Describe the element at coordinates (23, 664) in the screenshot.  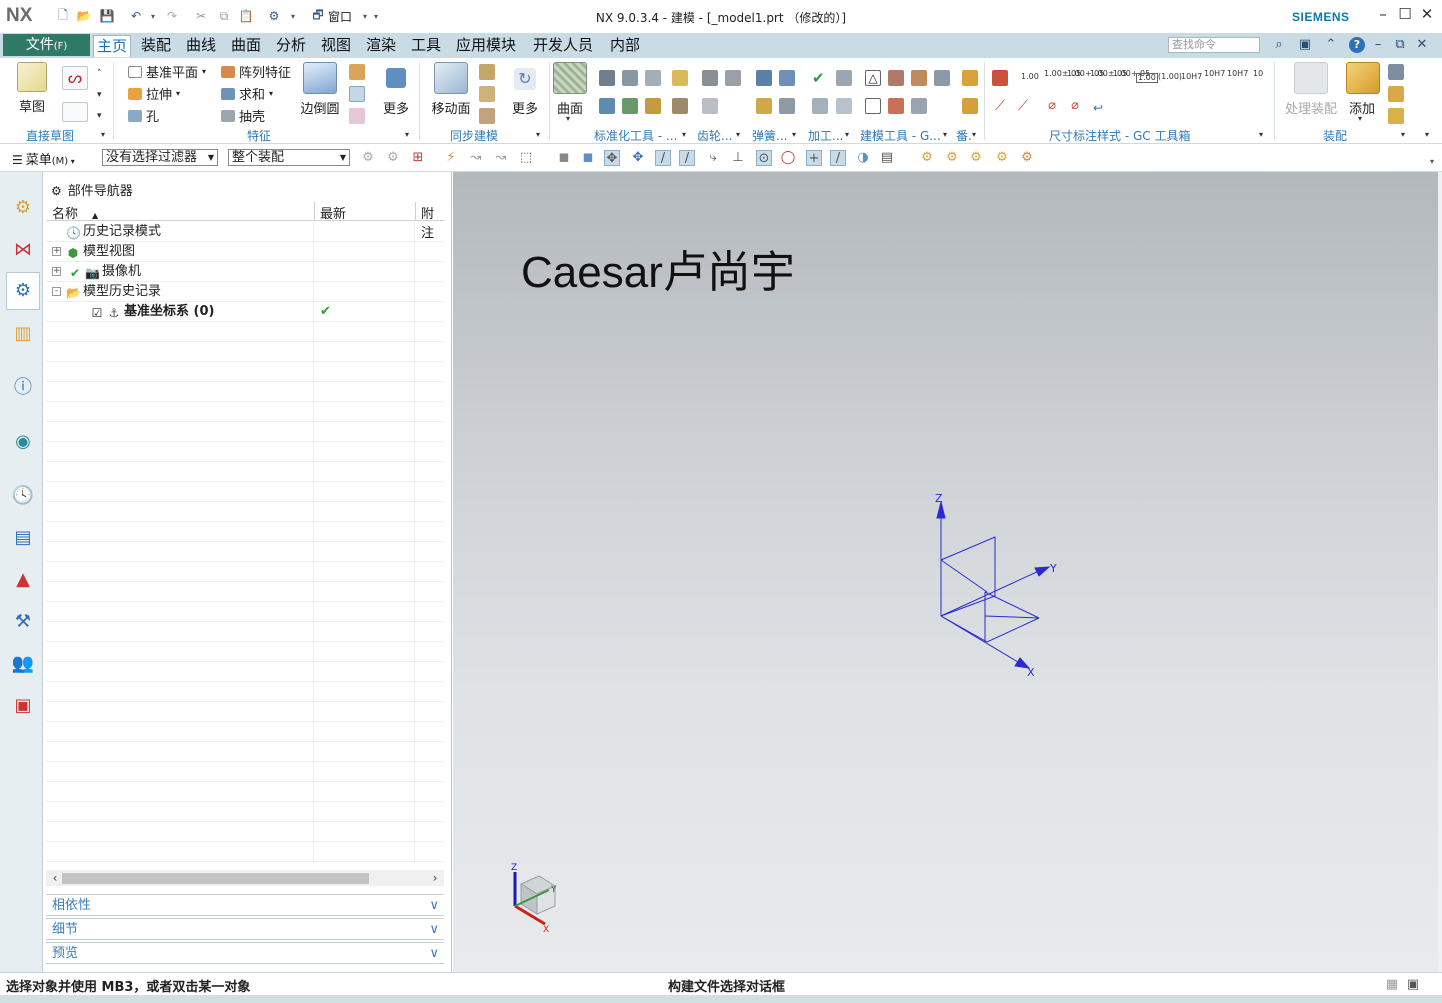
I see `system-scene-icon: 👥` at that location.